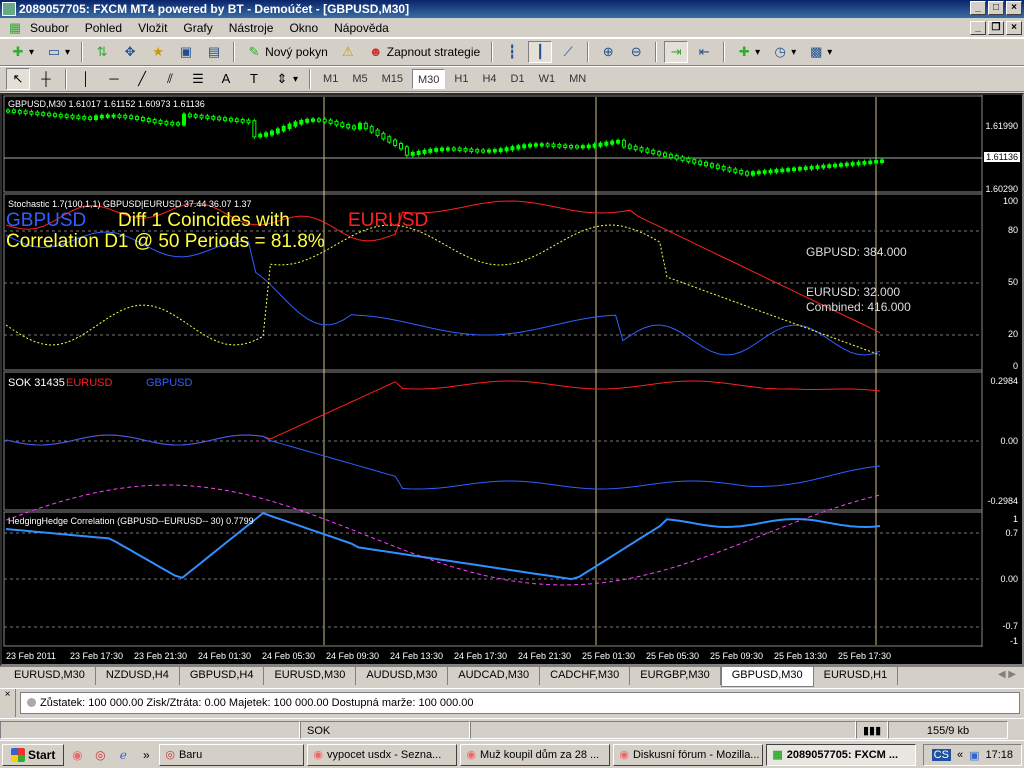  I want to click on templates-button: ▩ ▾, so click(820, 52).